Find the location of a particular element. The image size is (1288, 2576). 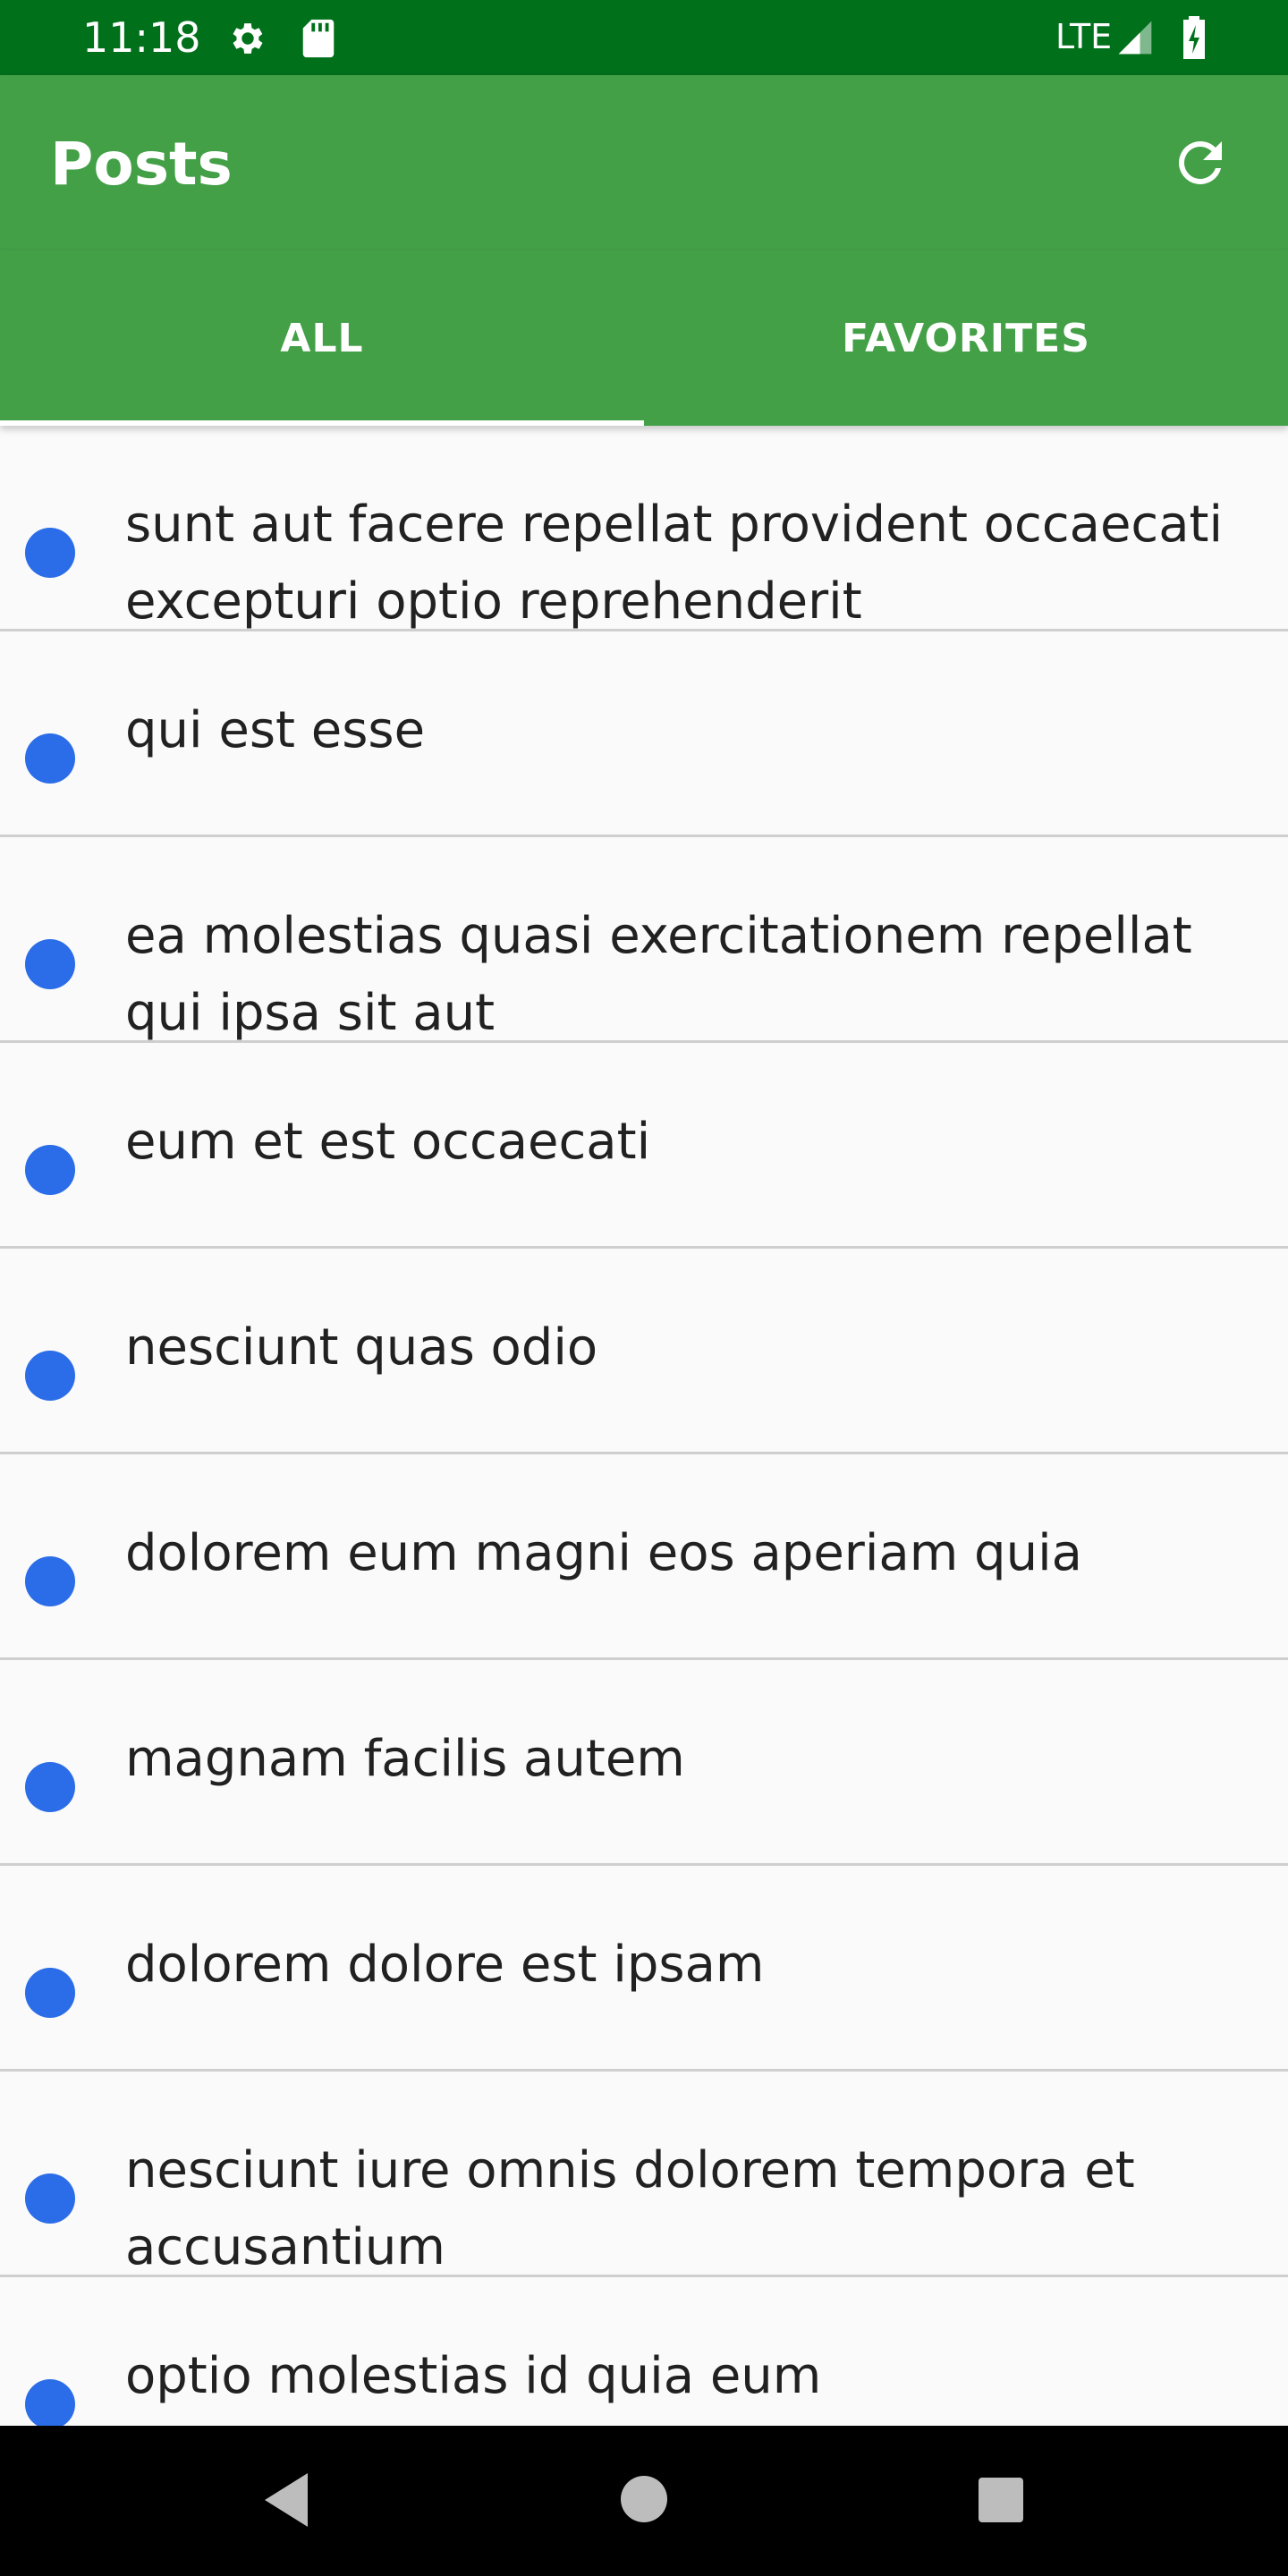

post-title: dolorem eum magni eos aperiam quia is located at coordinates (603, 1553).